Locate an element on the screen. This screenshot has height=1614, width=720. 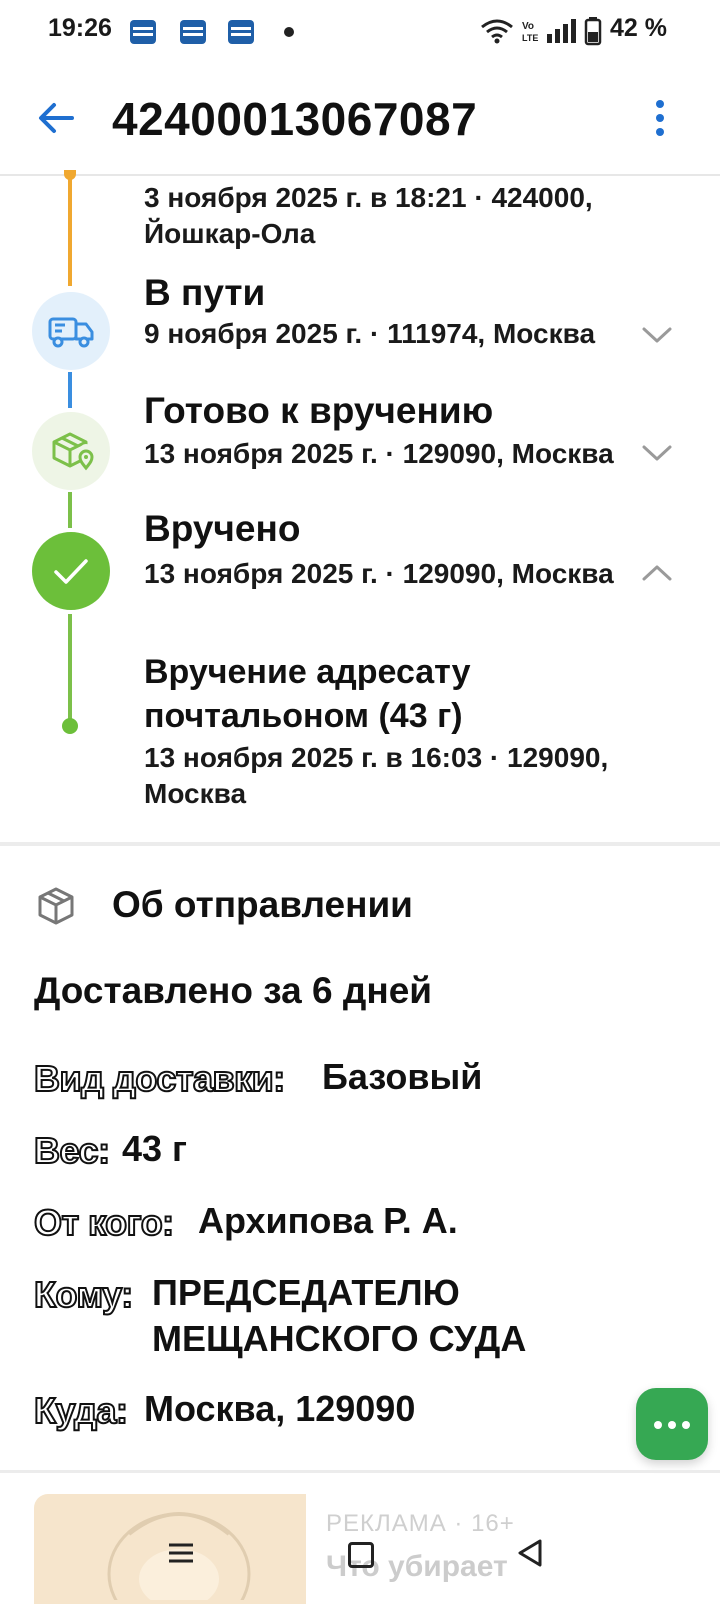
package-location-icon is located at coordinates (73, 451).